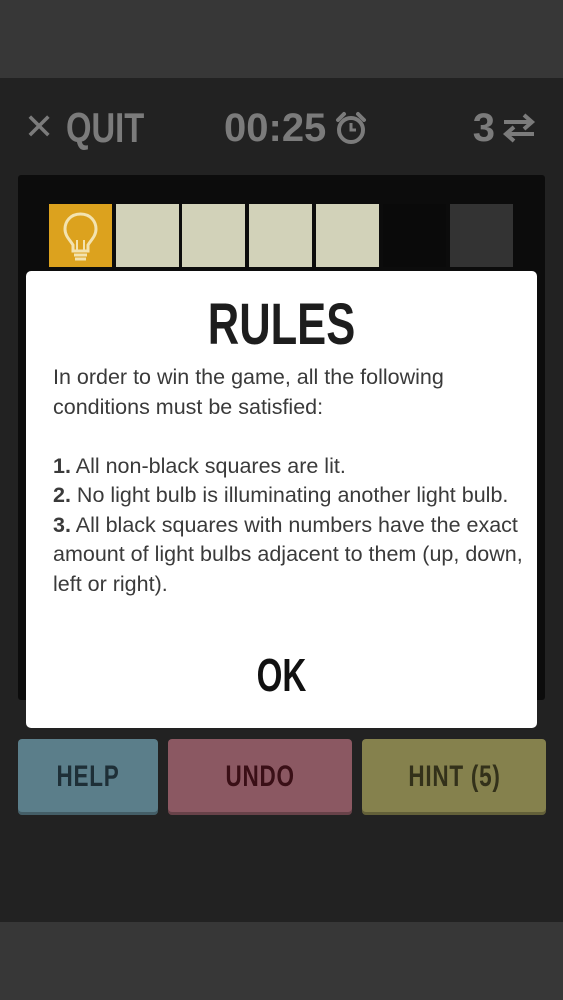 This screenshot has height=1000, width=563. I want to click on bottom-bar-area, so click(281, 961).